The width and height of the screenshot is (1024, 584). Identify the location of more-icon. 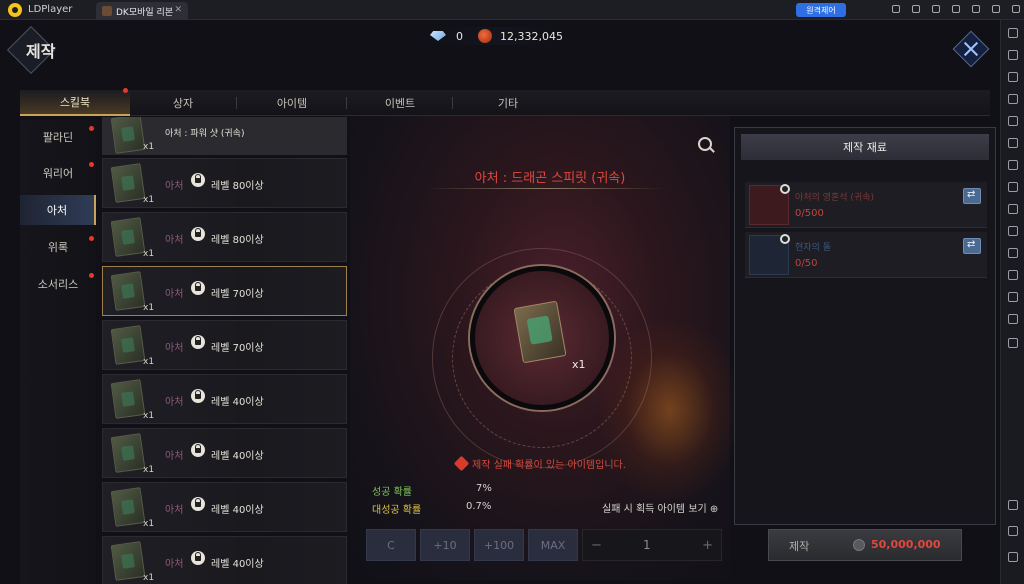
(1013, 343).